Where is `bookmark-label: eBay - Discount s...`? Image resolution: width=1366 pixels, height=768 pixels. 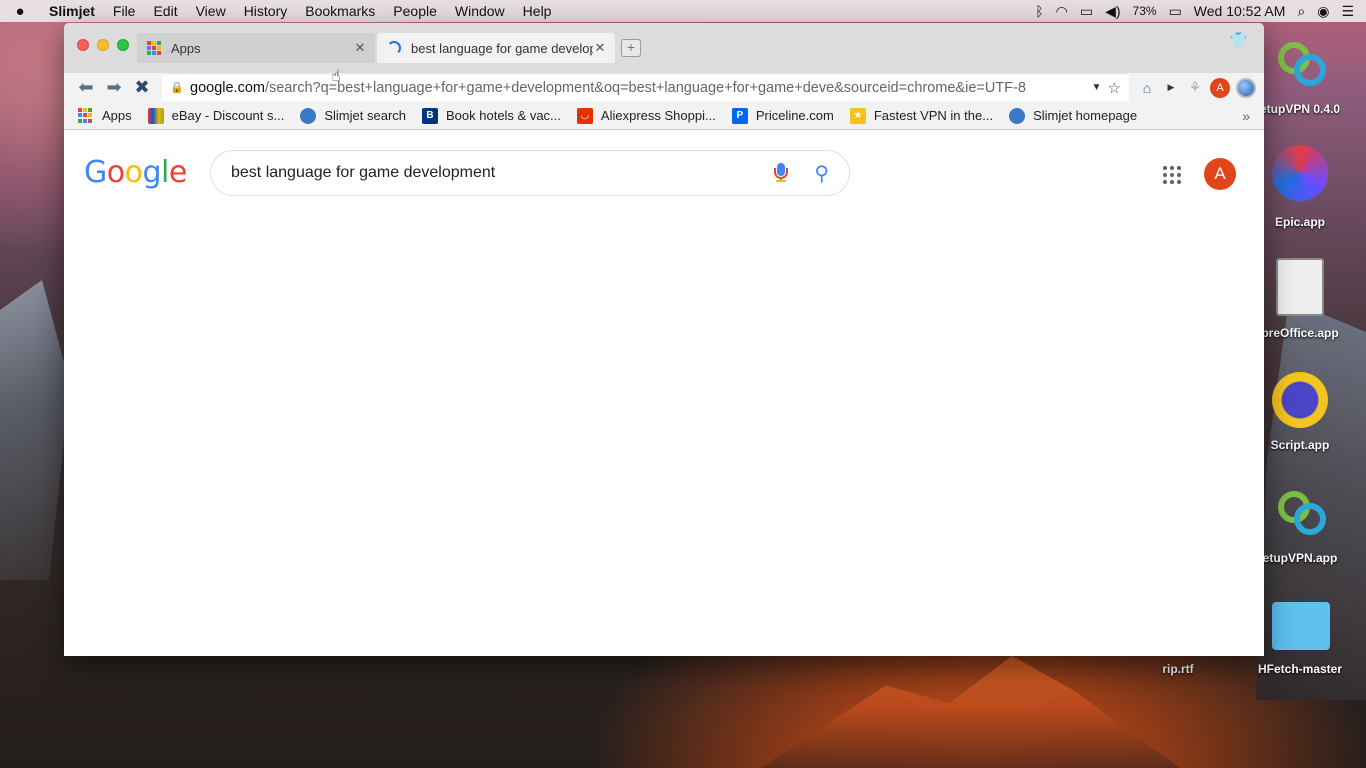
bookmark-label: eBay - Discount s... is located at coordinates (228, 115).